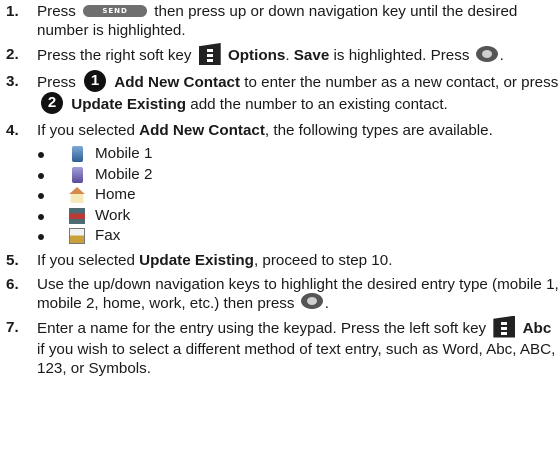 Image resolution: width=560 pixels, height=458 pixels. I want to click on list-item: Fax, so click(280, 236).